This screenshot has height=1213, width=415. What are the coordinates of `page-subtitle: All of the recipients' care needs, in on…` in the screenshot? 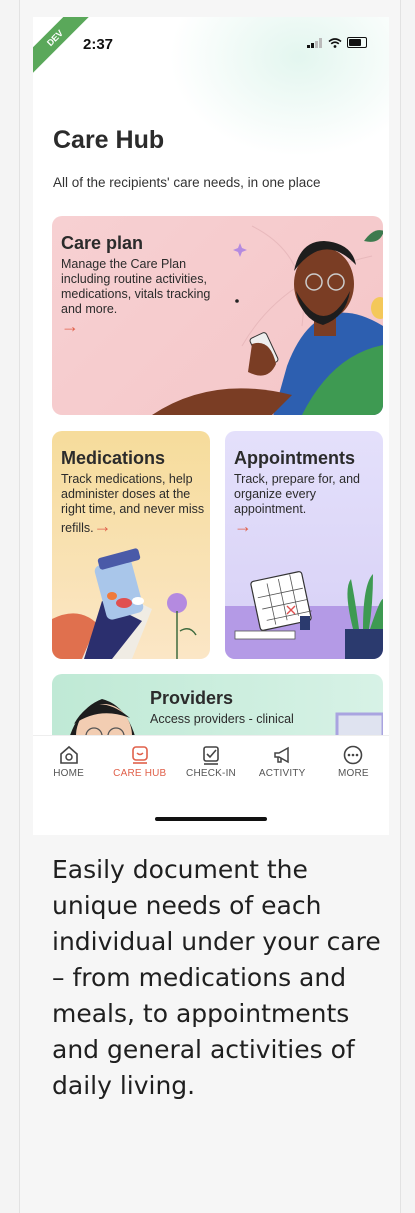 It's located at (187, 182).